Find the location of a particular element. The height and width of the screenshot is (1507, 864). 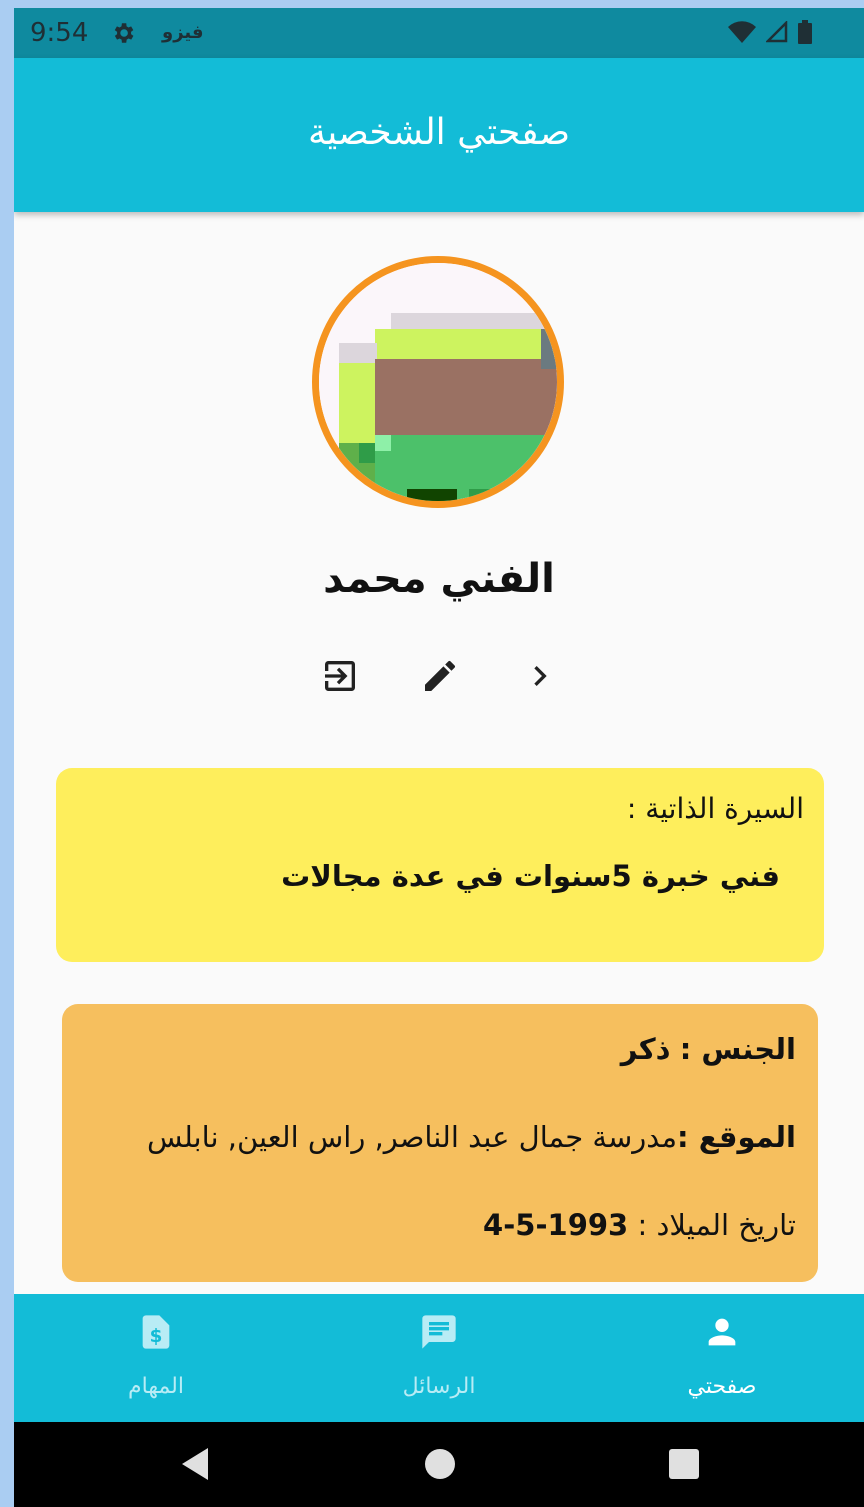

avatar-image is located at coordinates (438, 382).